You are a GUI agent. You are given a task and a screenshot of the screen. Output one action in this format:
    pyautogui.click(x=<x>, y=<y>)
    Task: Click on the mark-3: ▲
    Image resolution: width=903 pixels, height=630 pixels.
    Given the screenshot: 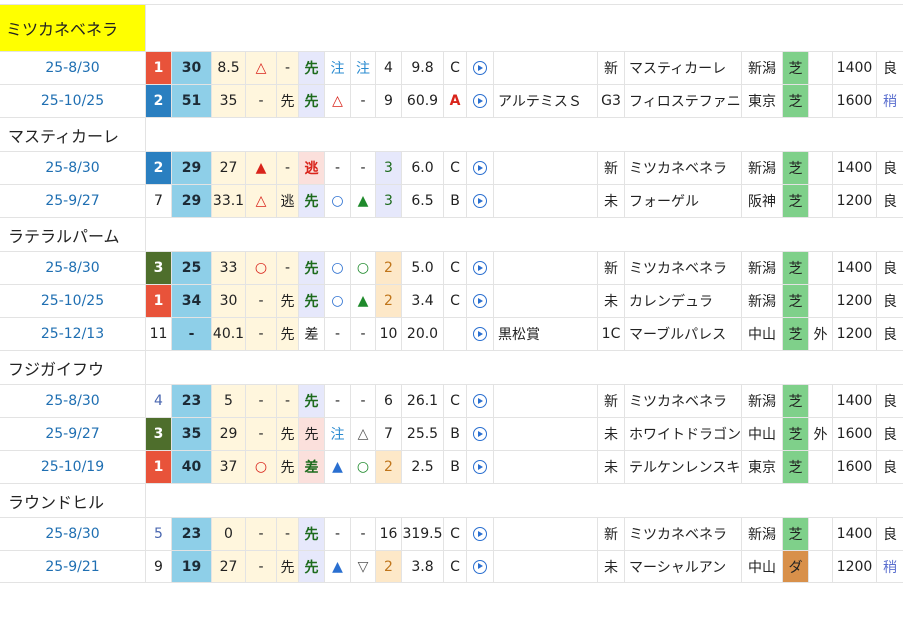 What is the action you would take?
    pyautogui.click(x=337, y=467)
    